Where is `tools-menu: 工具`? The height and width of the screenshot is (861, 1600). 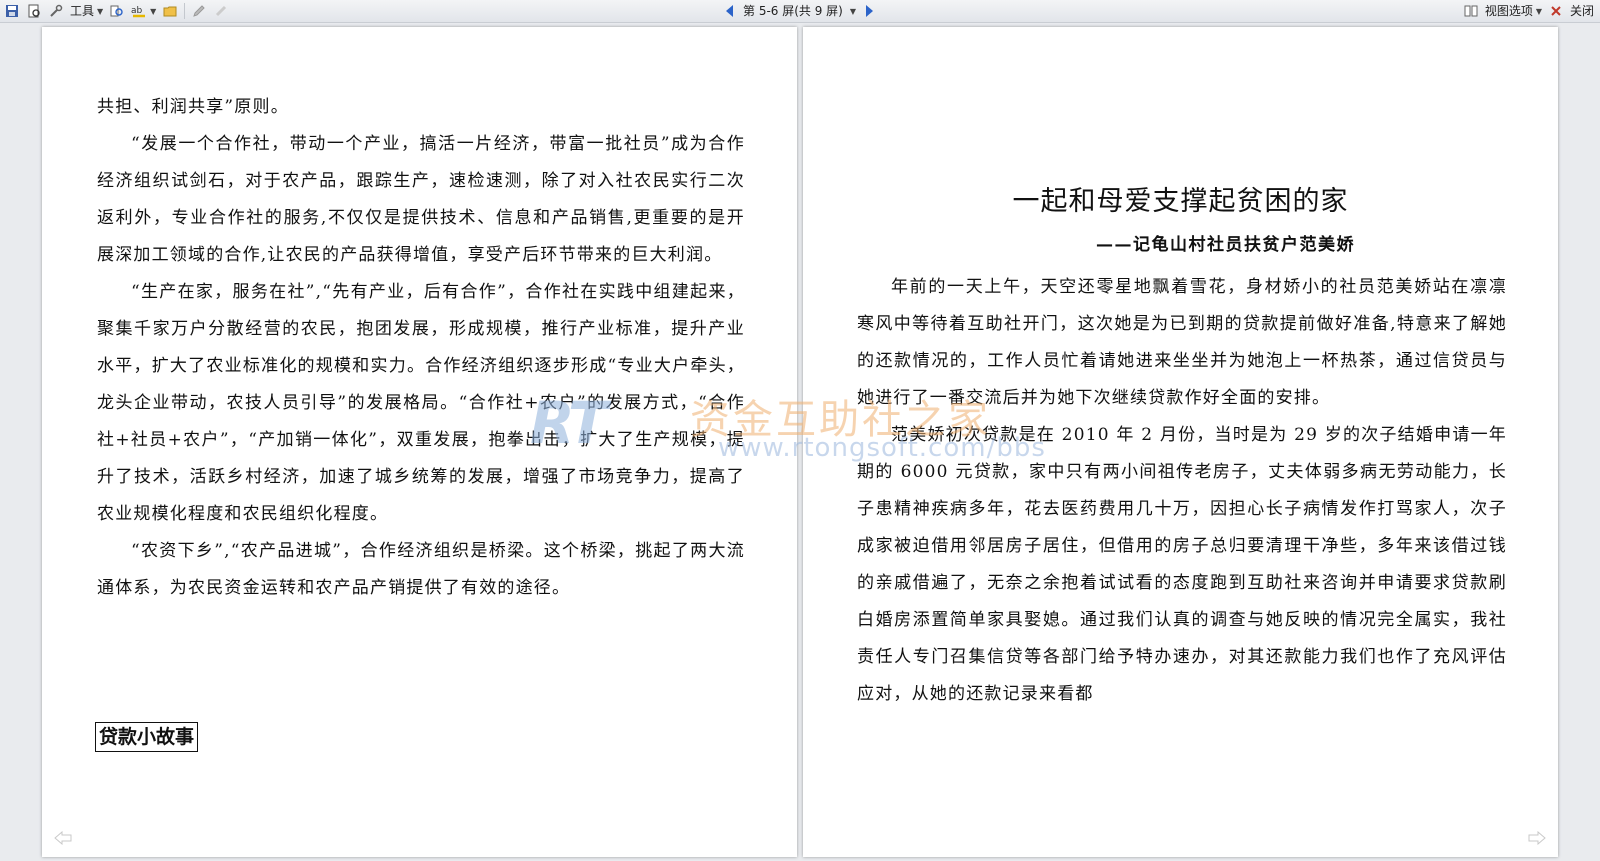 tools-menu: 工具 is located at coordinates (82, 11).